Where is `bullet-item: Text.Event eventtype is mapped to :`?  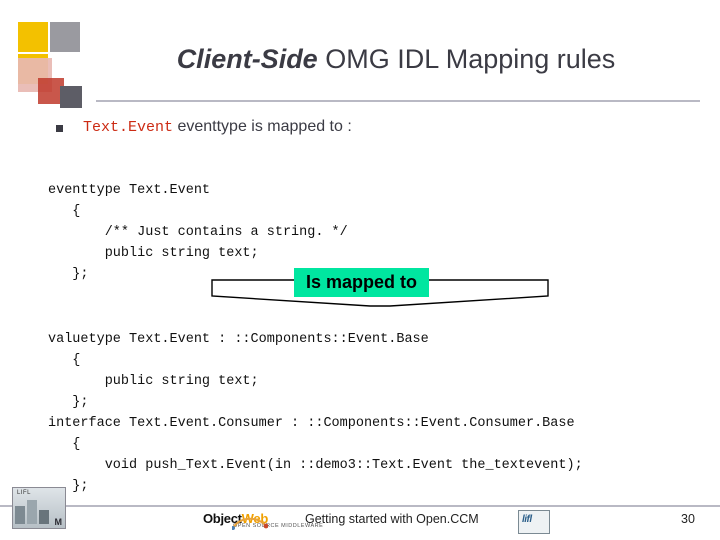
bullet-item: Text.Event eventtype is mapped to : is located at coordinates (204, 127).